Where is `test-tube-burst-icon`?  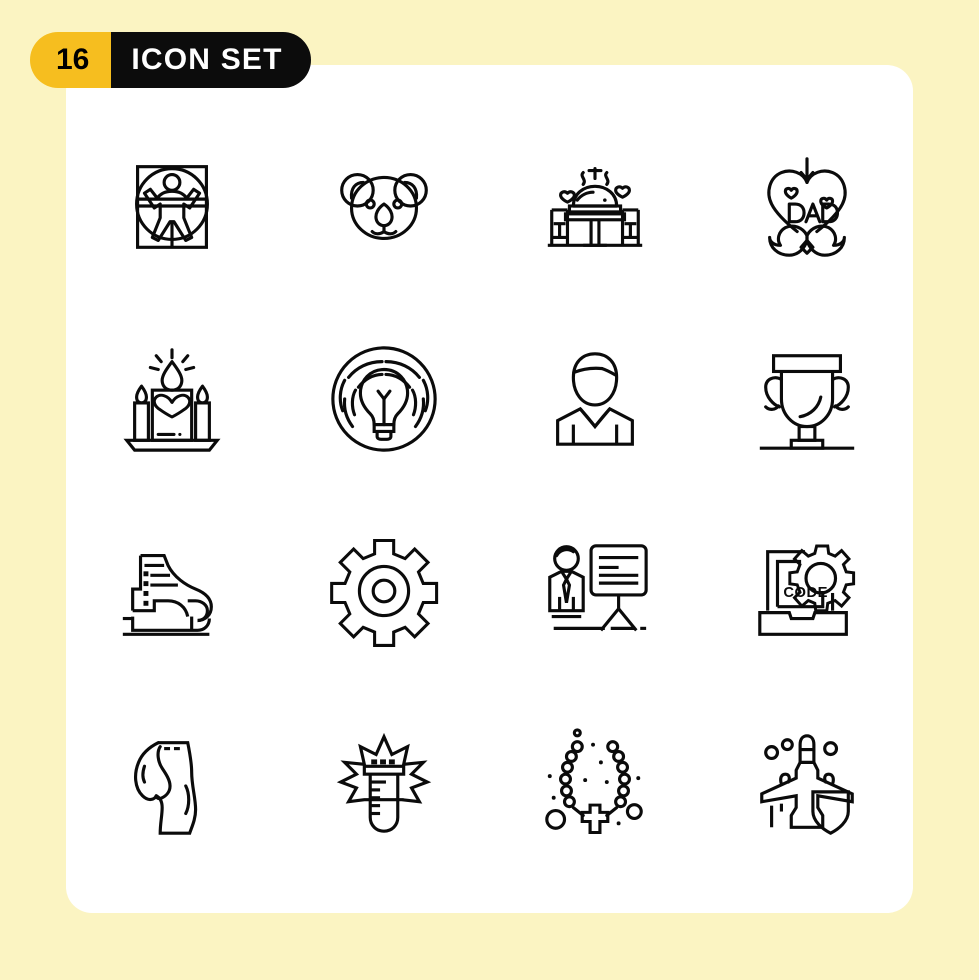 test-tube-burst-icon is located at coordinates (383, 782).